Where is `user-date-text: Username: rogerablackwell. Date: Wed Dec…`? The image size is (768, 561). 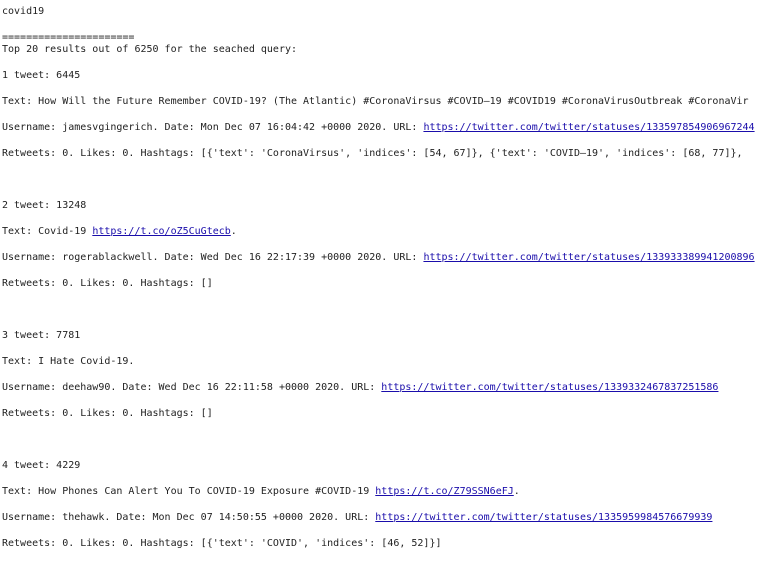 user-date-text: Username: rogerablackwell. Date: Wed Dec… is located at coordinates (213, 257).